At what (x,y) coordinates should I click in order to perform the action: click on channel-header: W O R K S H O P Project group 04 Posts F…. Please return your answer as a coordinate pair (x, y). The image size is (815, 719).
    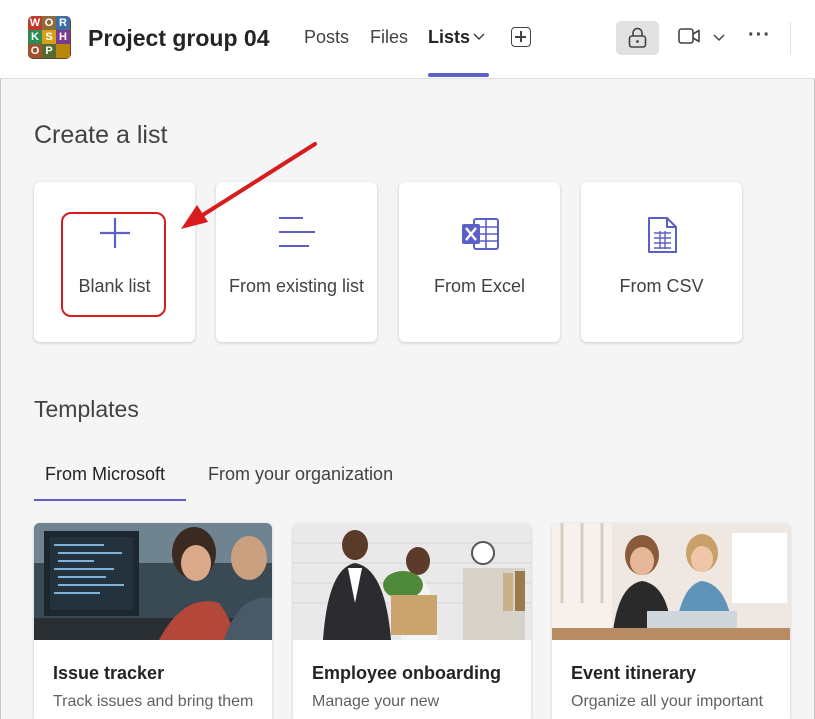
    Looking at the image, I should click on (407, 39).